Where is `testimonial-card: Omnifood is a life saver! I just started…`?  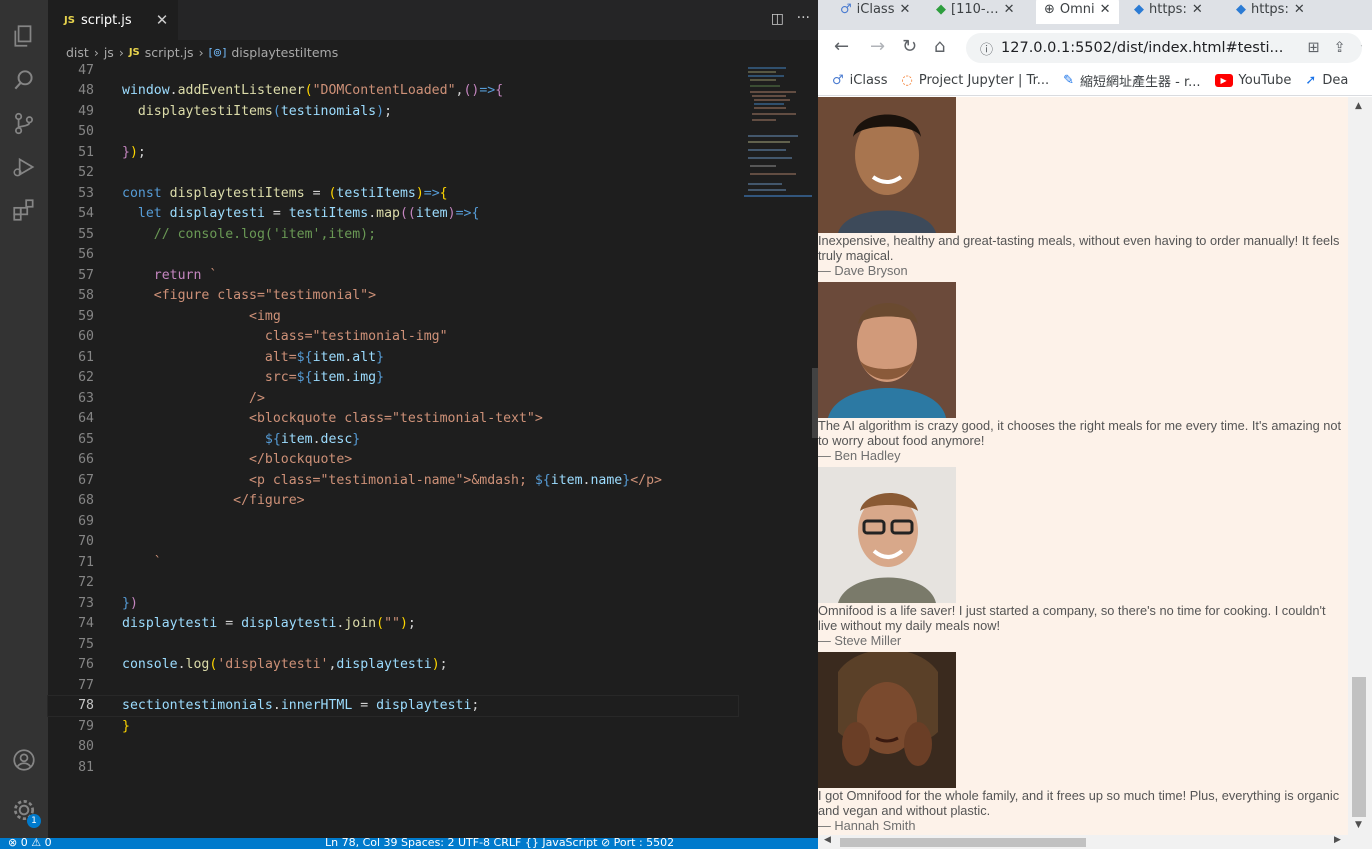
testimonial-card: Omnifood is a life saver! I just started… is located at coordinates (1083, 557).